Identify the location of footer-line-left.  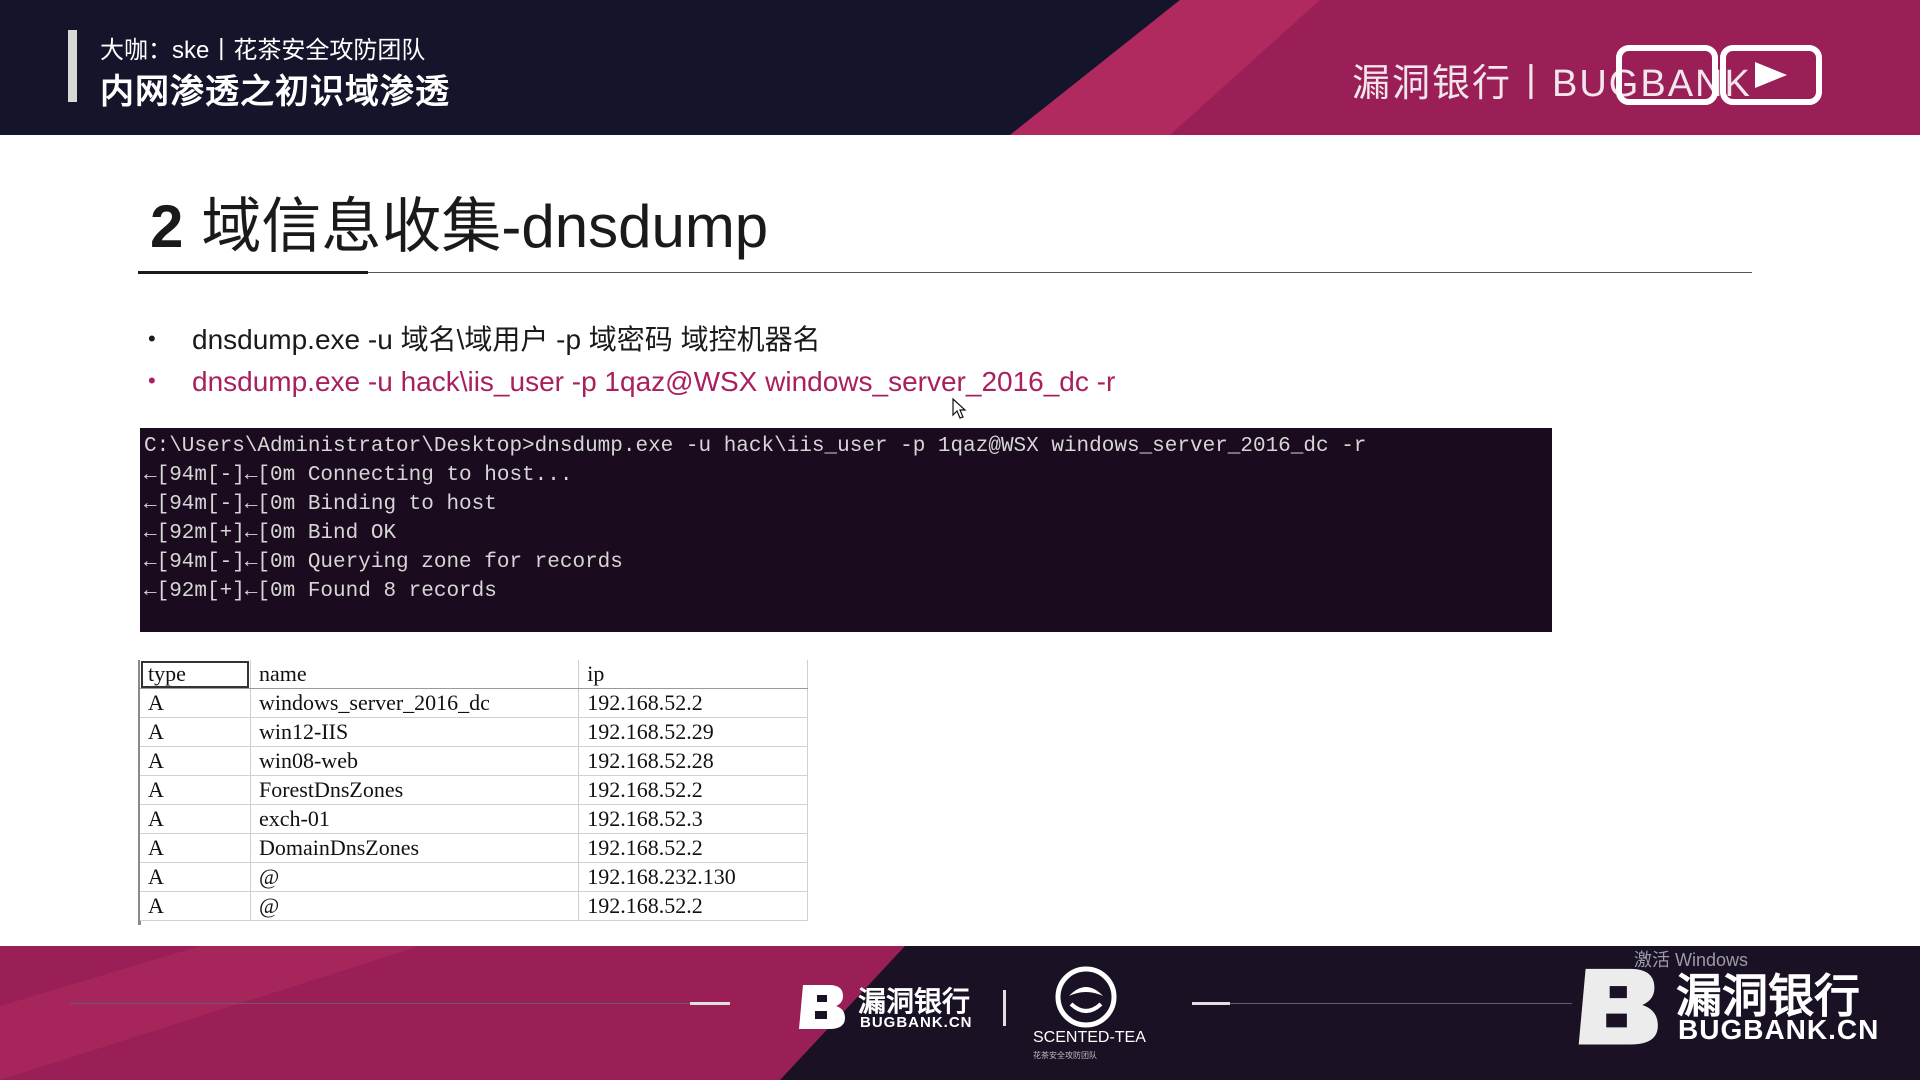
(400, 1003).